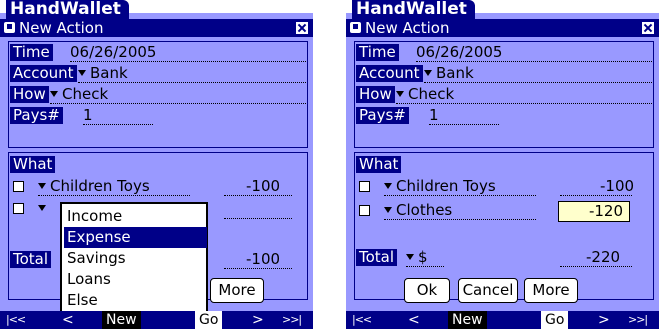  I want to click on item-2-category-trigger, so click(44, 208).